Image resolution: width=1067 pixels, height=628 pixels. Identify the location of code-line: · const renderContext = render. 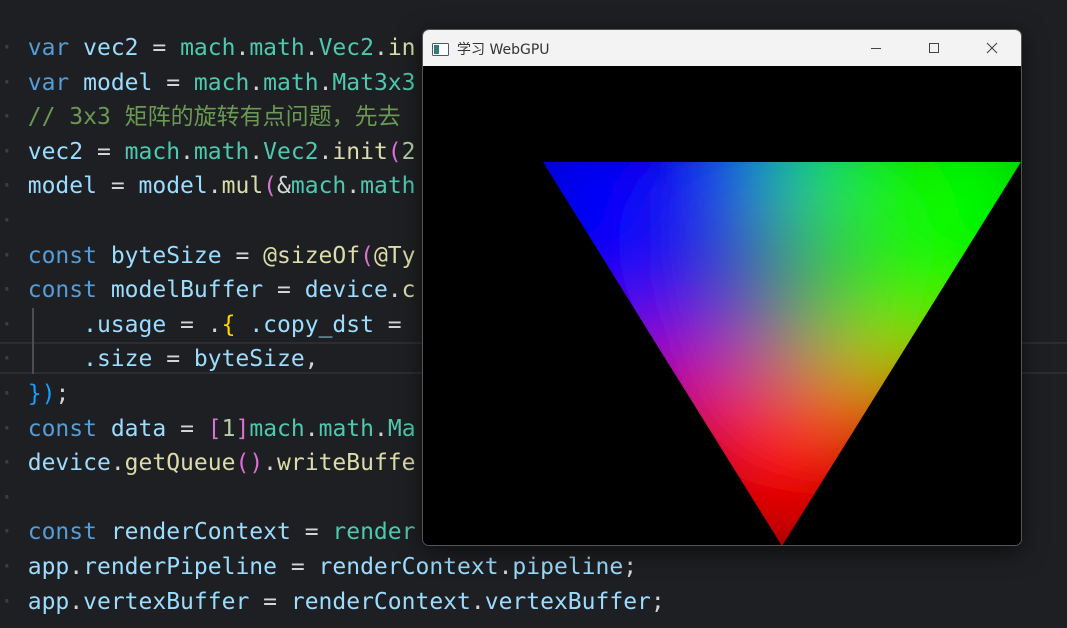
(207, 532).